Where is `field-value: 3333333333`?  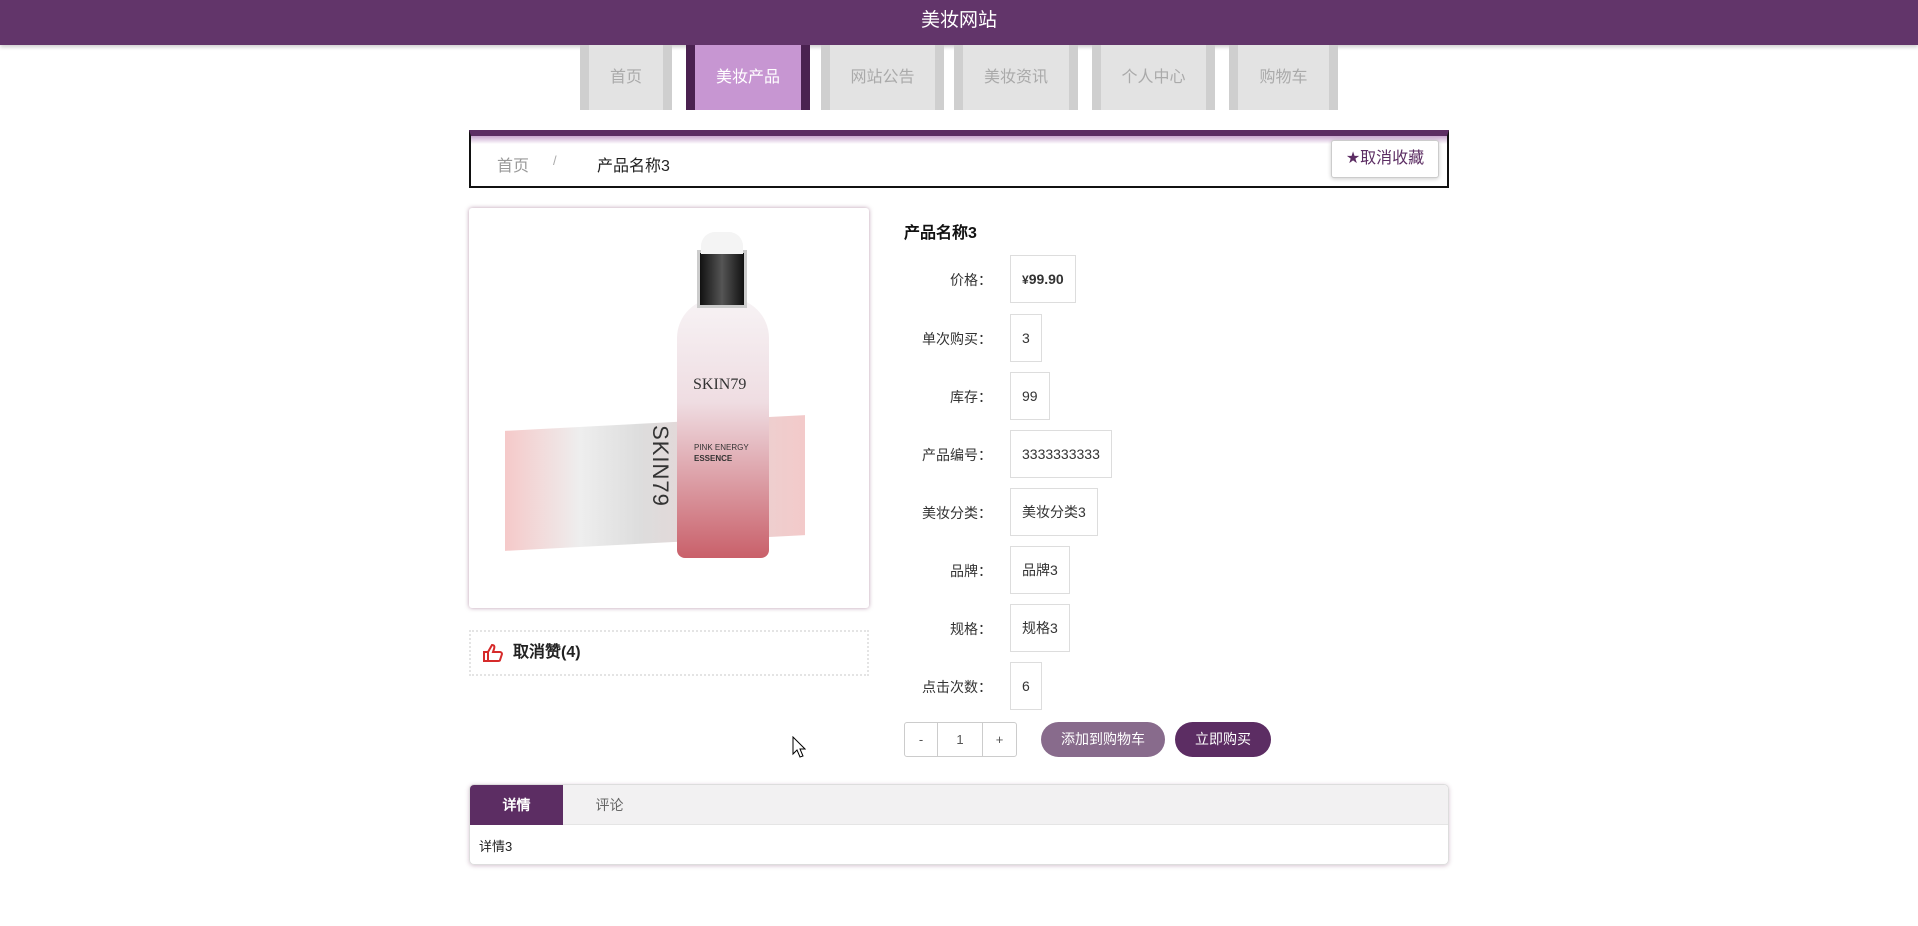
field-value: 3333333333 is located at coordinates (1061, 454).